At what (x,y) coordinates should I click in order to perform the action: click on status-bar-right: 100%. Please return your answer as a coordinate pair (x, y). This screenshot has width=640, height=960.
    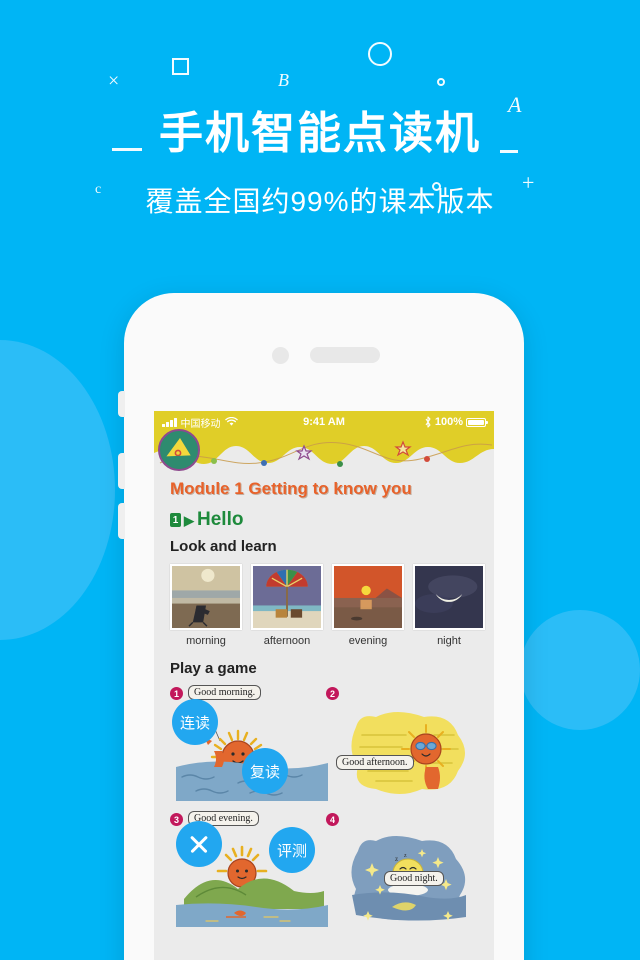
    Looking at the image, I should click on (456, 422).